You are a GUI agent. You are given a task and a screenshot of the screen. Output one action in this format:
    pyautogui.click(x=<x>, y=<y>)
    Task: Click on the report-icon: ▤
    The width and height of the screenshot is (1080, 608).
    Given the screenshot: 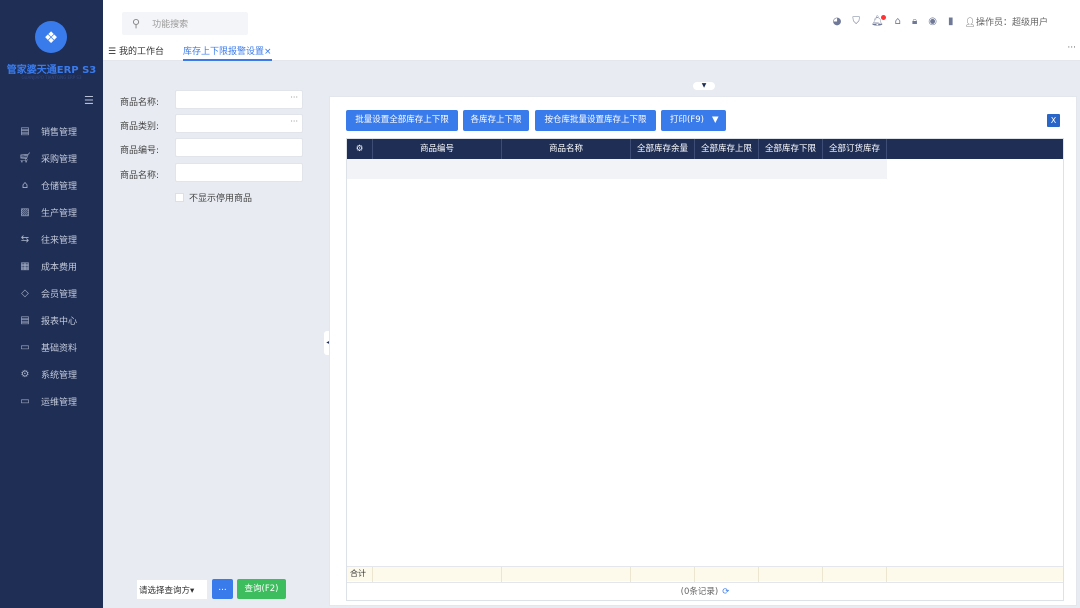 What is the action you would take?
    pyautogui.click(x=25, y=320)
    